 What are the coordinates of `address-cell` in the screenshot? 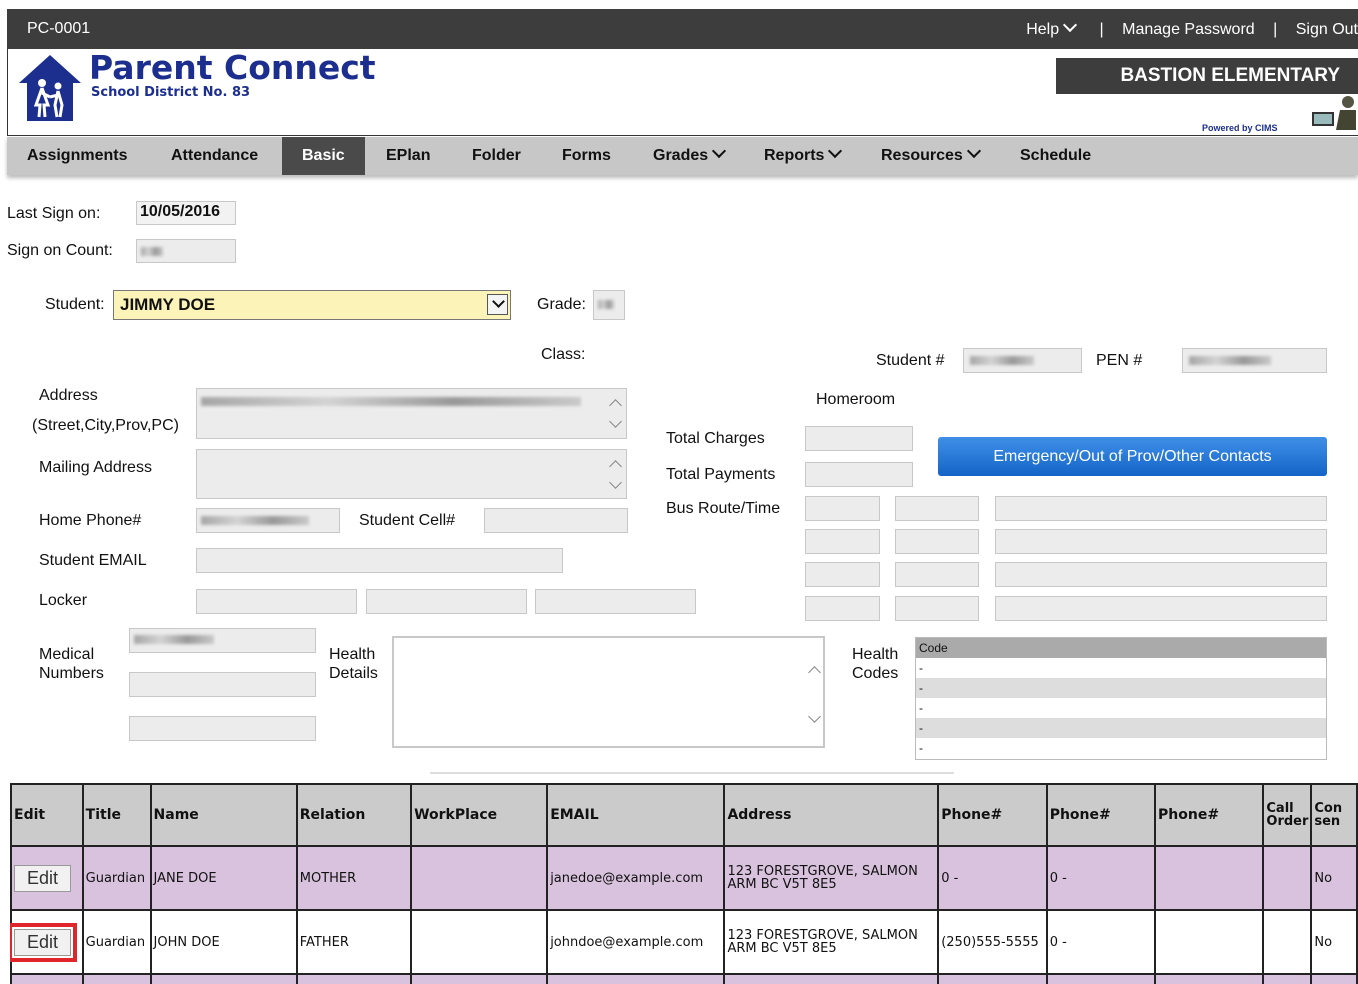 It's located at (831, 978).